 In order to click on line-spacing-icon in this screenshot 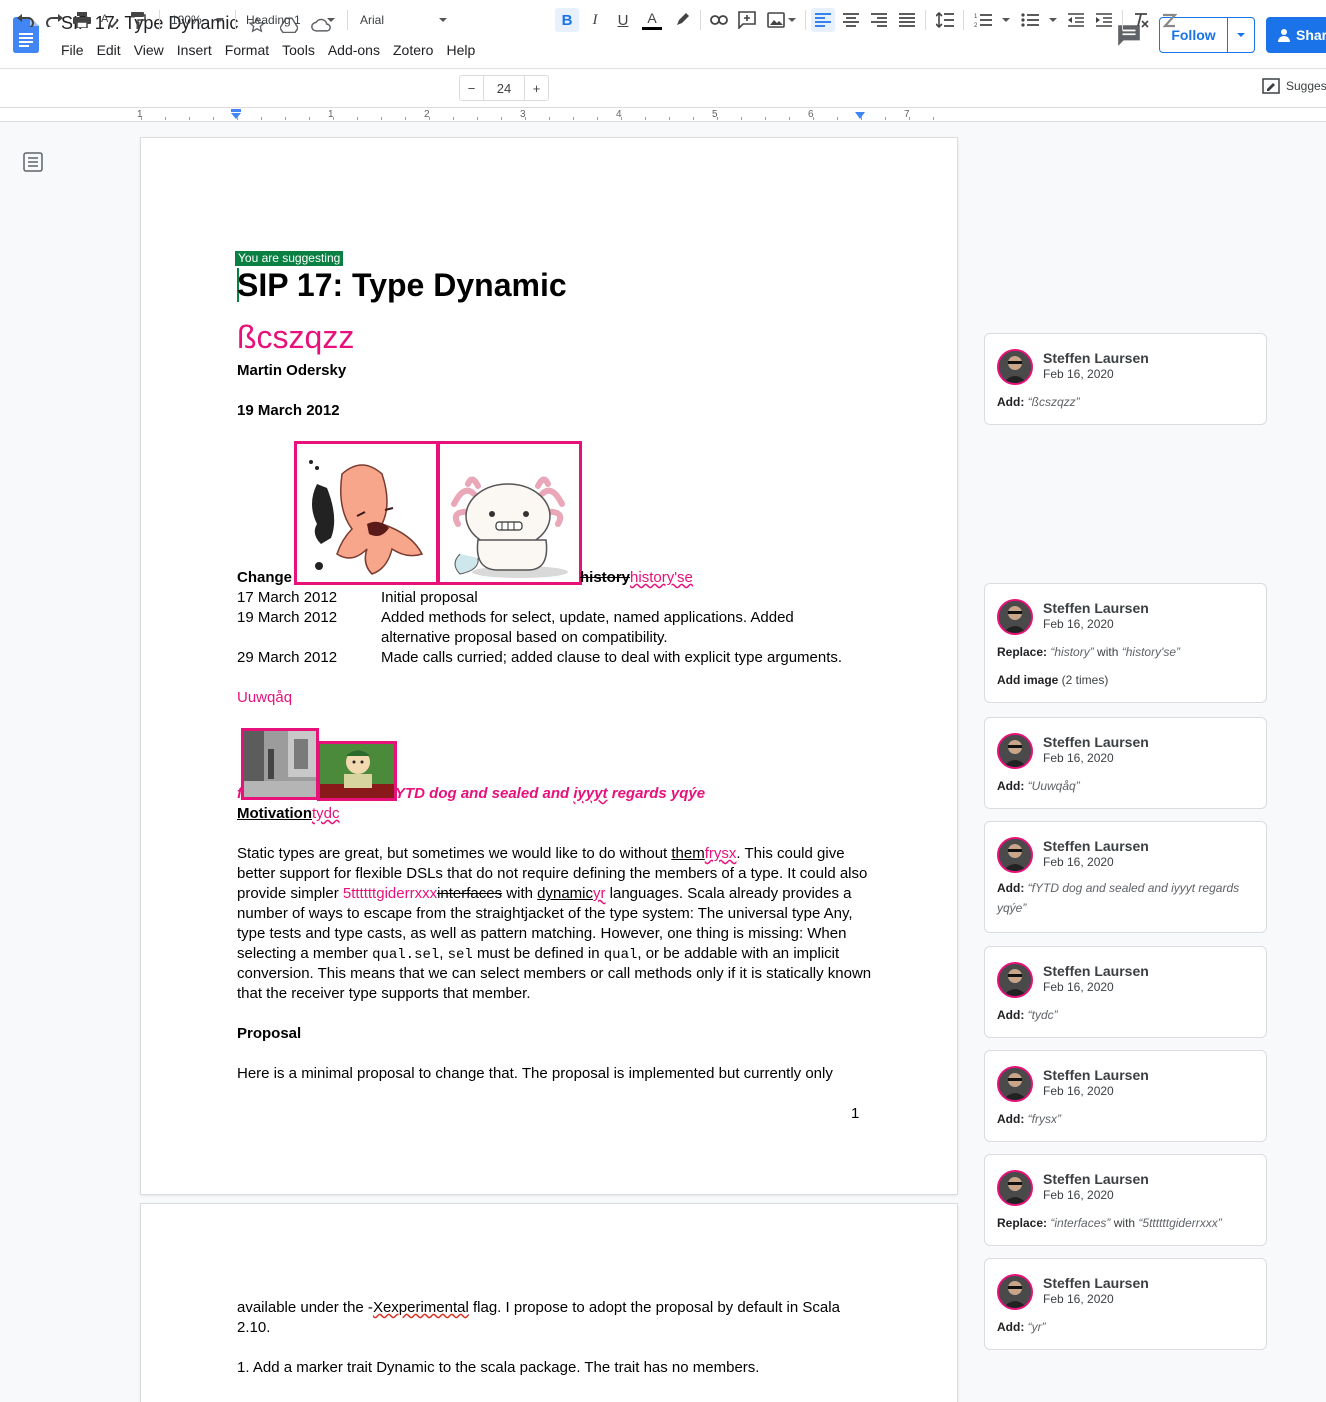, I will do `click(945, 20)`.